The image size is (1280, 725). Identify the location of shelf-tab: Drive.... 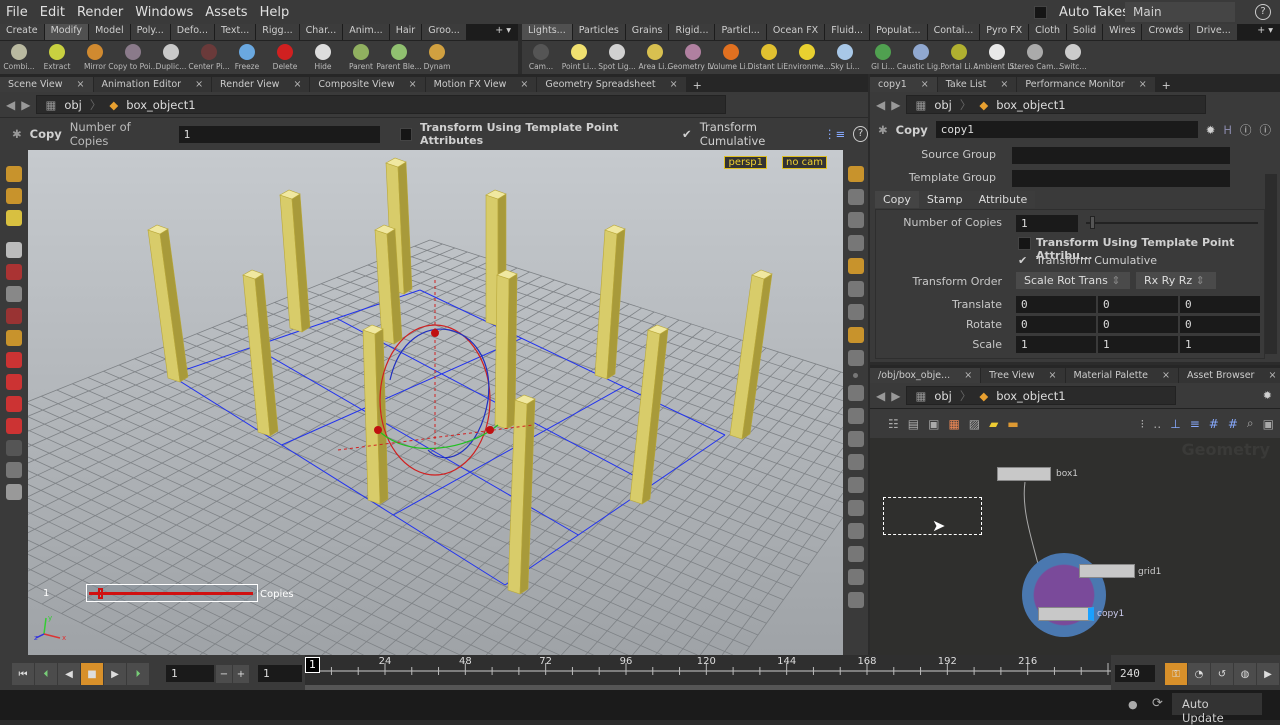
(1214, 32).